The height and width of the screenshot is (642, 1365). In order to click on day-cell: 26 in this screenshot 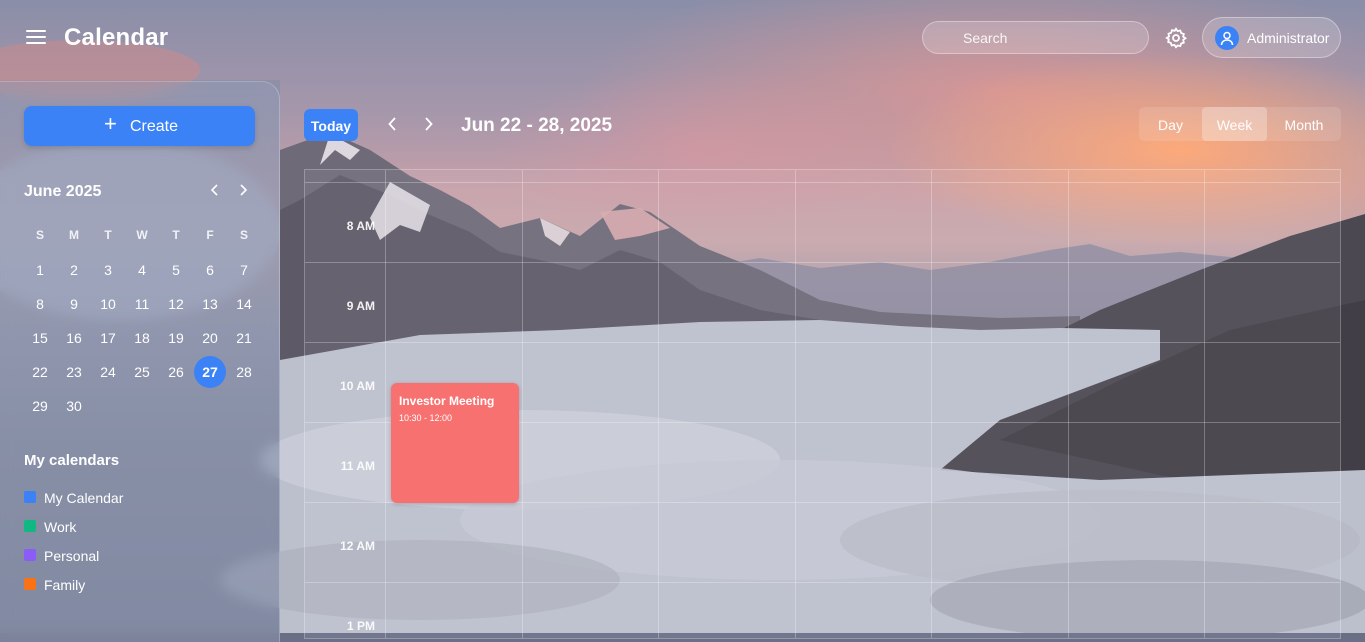, I will do `click(176, 372)`.